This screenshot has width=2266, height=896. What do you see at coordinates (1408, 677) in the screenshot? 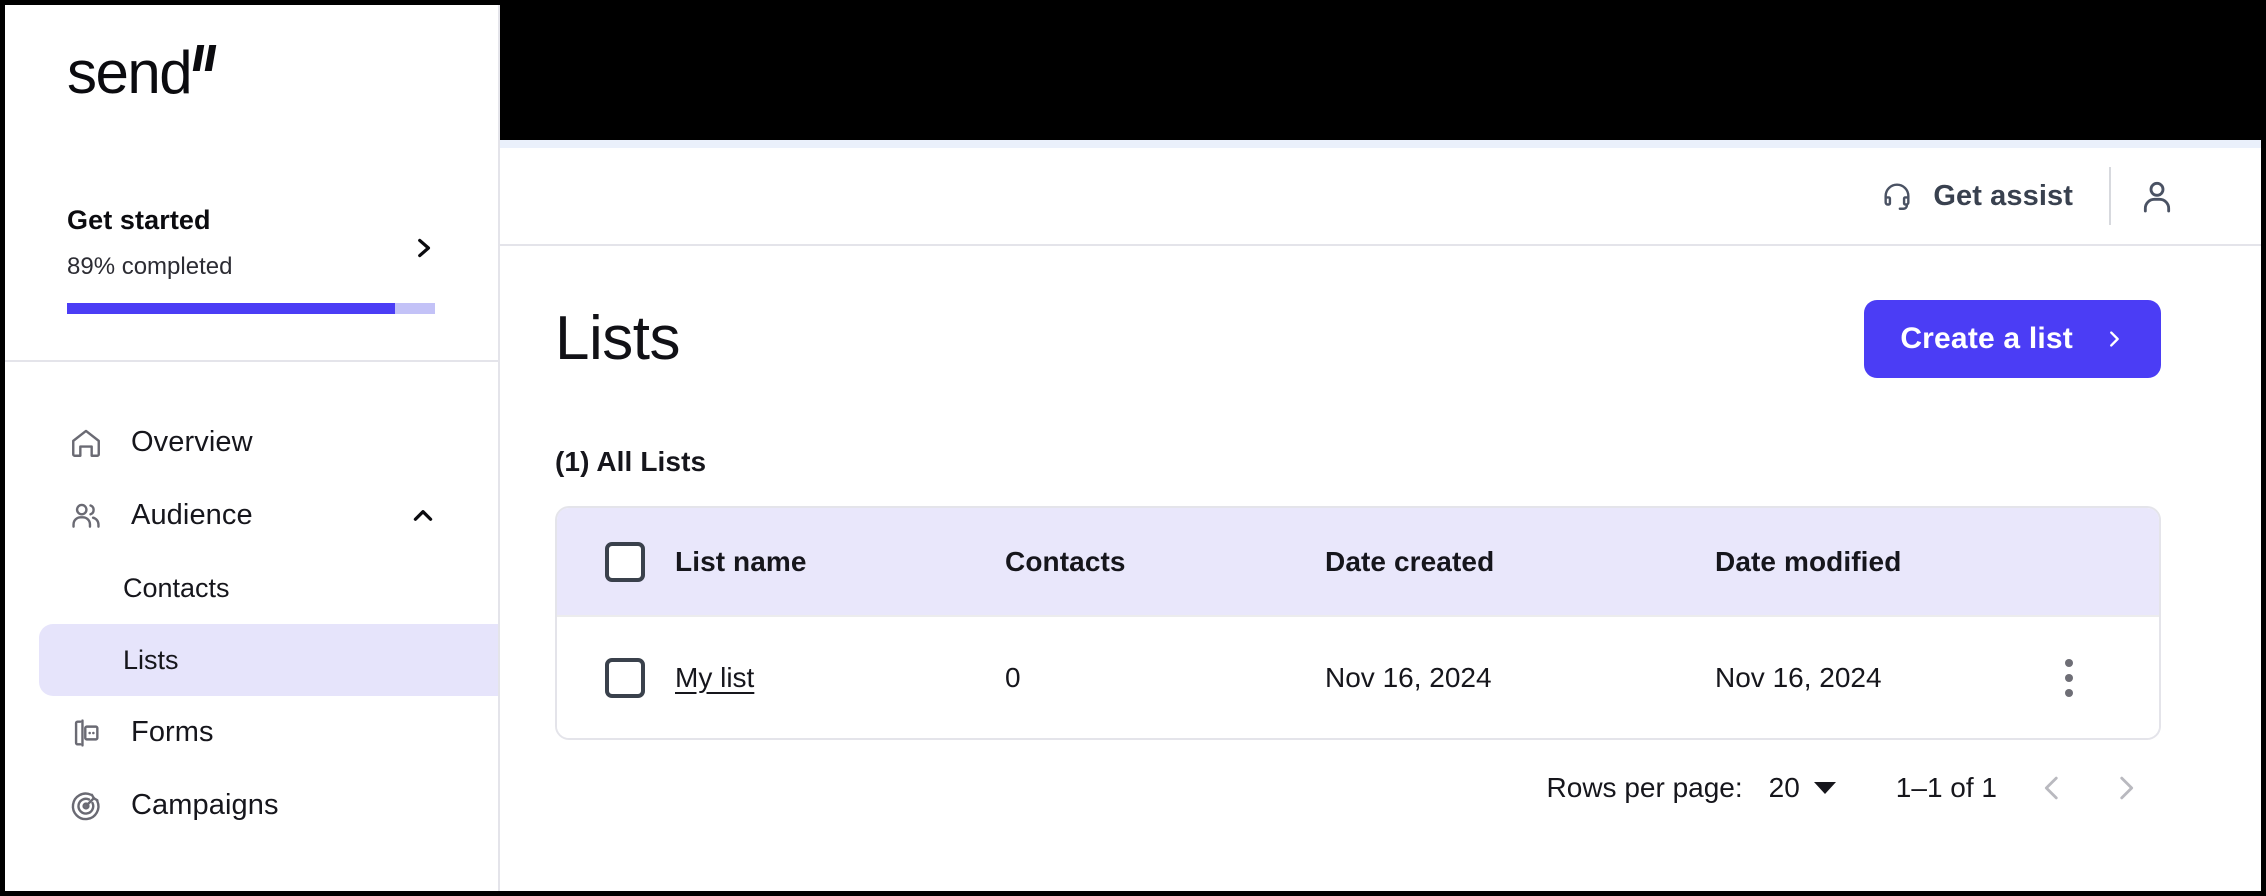
I see `cell-date-created: Nov 16, 2024` at bounding box center [1408, 677].